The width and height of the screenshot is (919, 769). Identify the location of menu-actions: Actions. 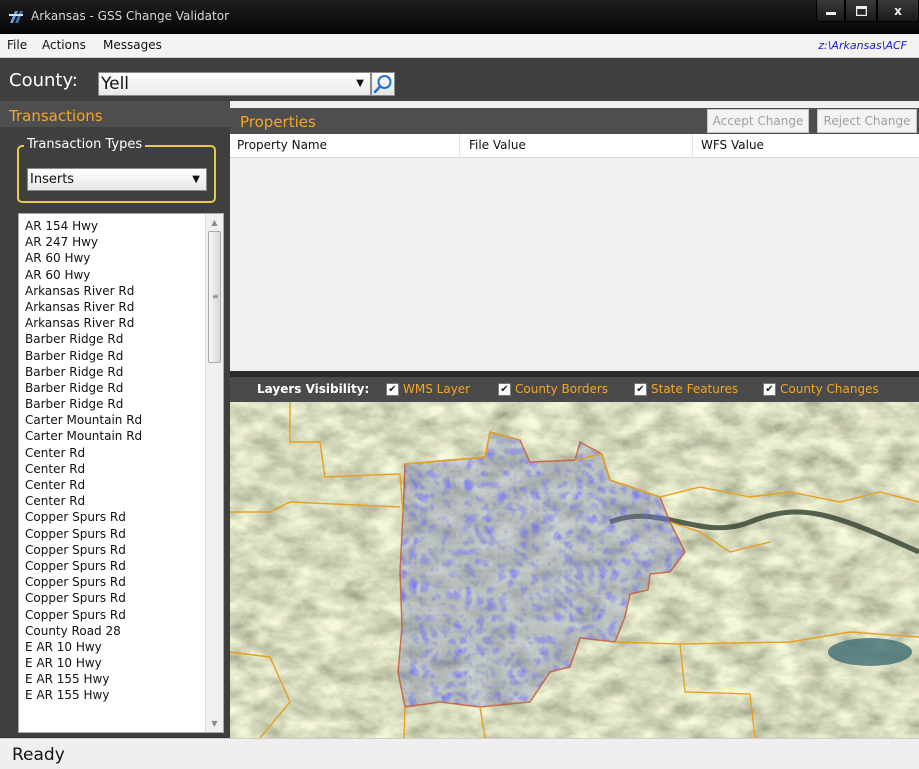
(64, 45).